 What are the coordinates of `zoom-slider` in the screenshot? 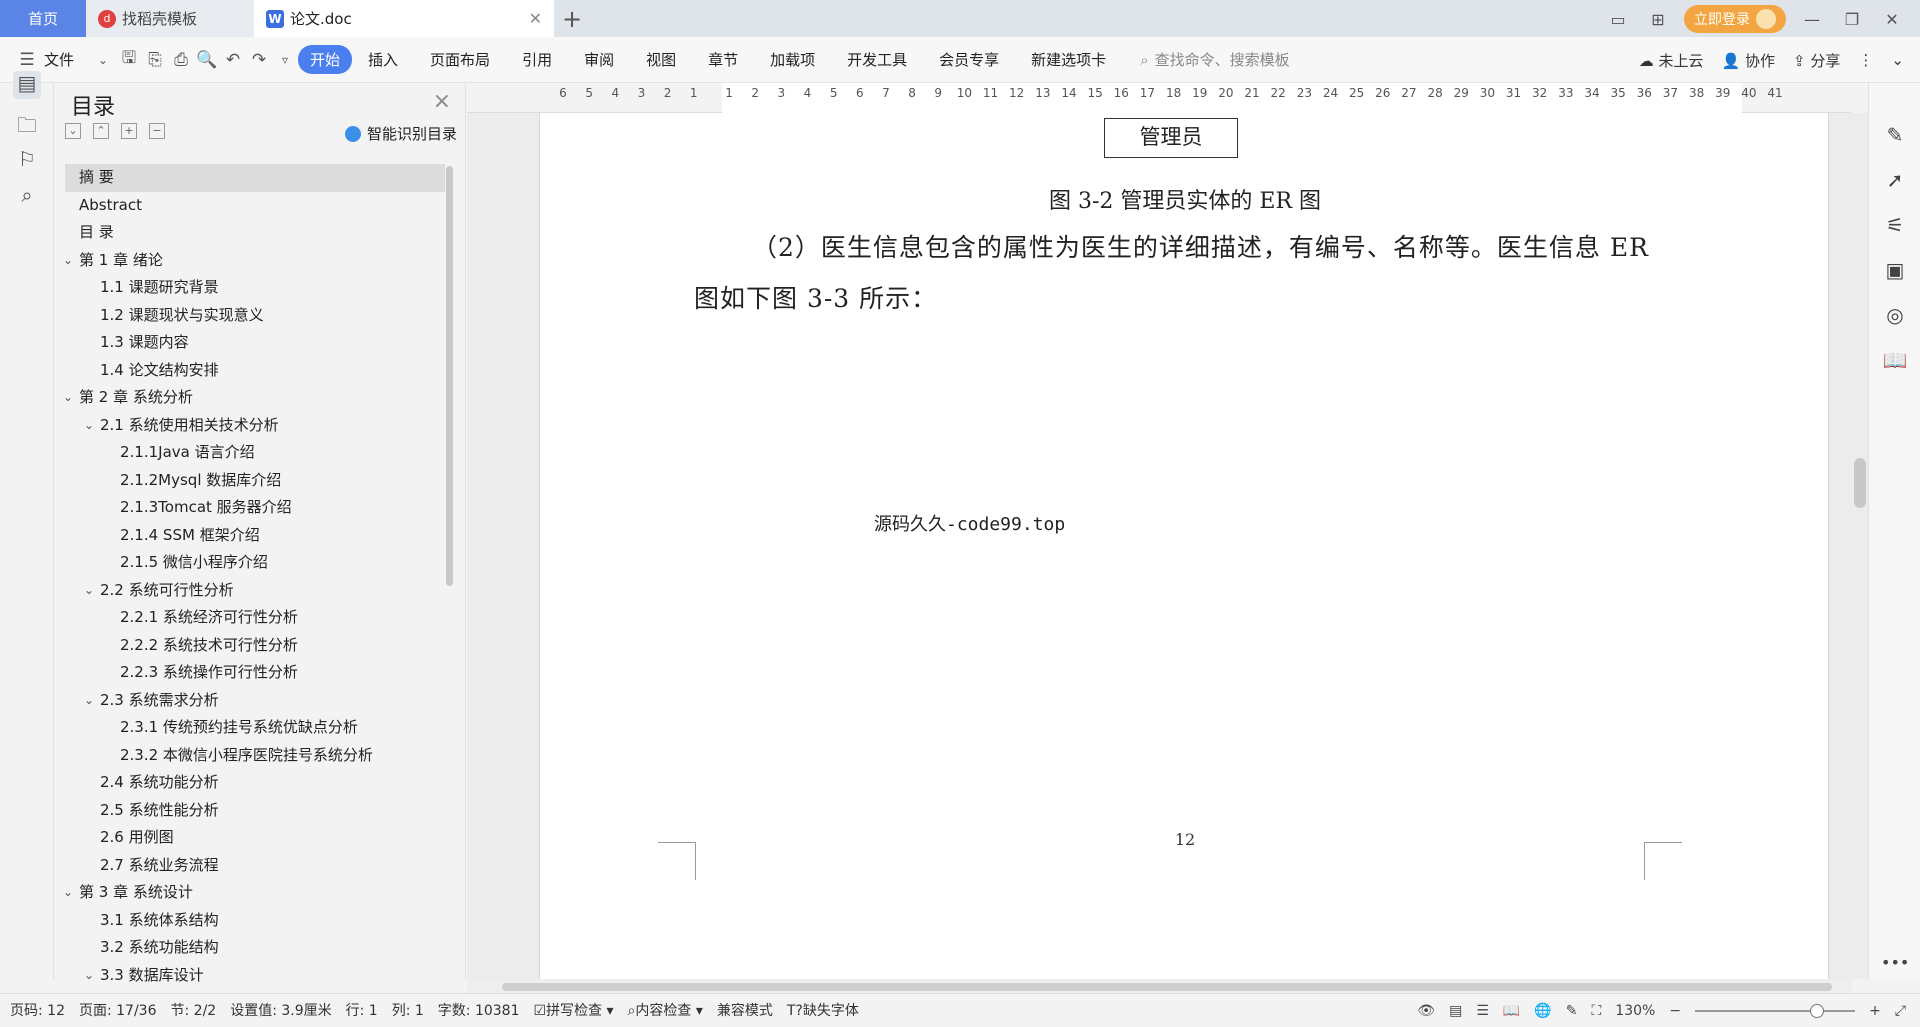 It's located at (1775, 1010).